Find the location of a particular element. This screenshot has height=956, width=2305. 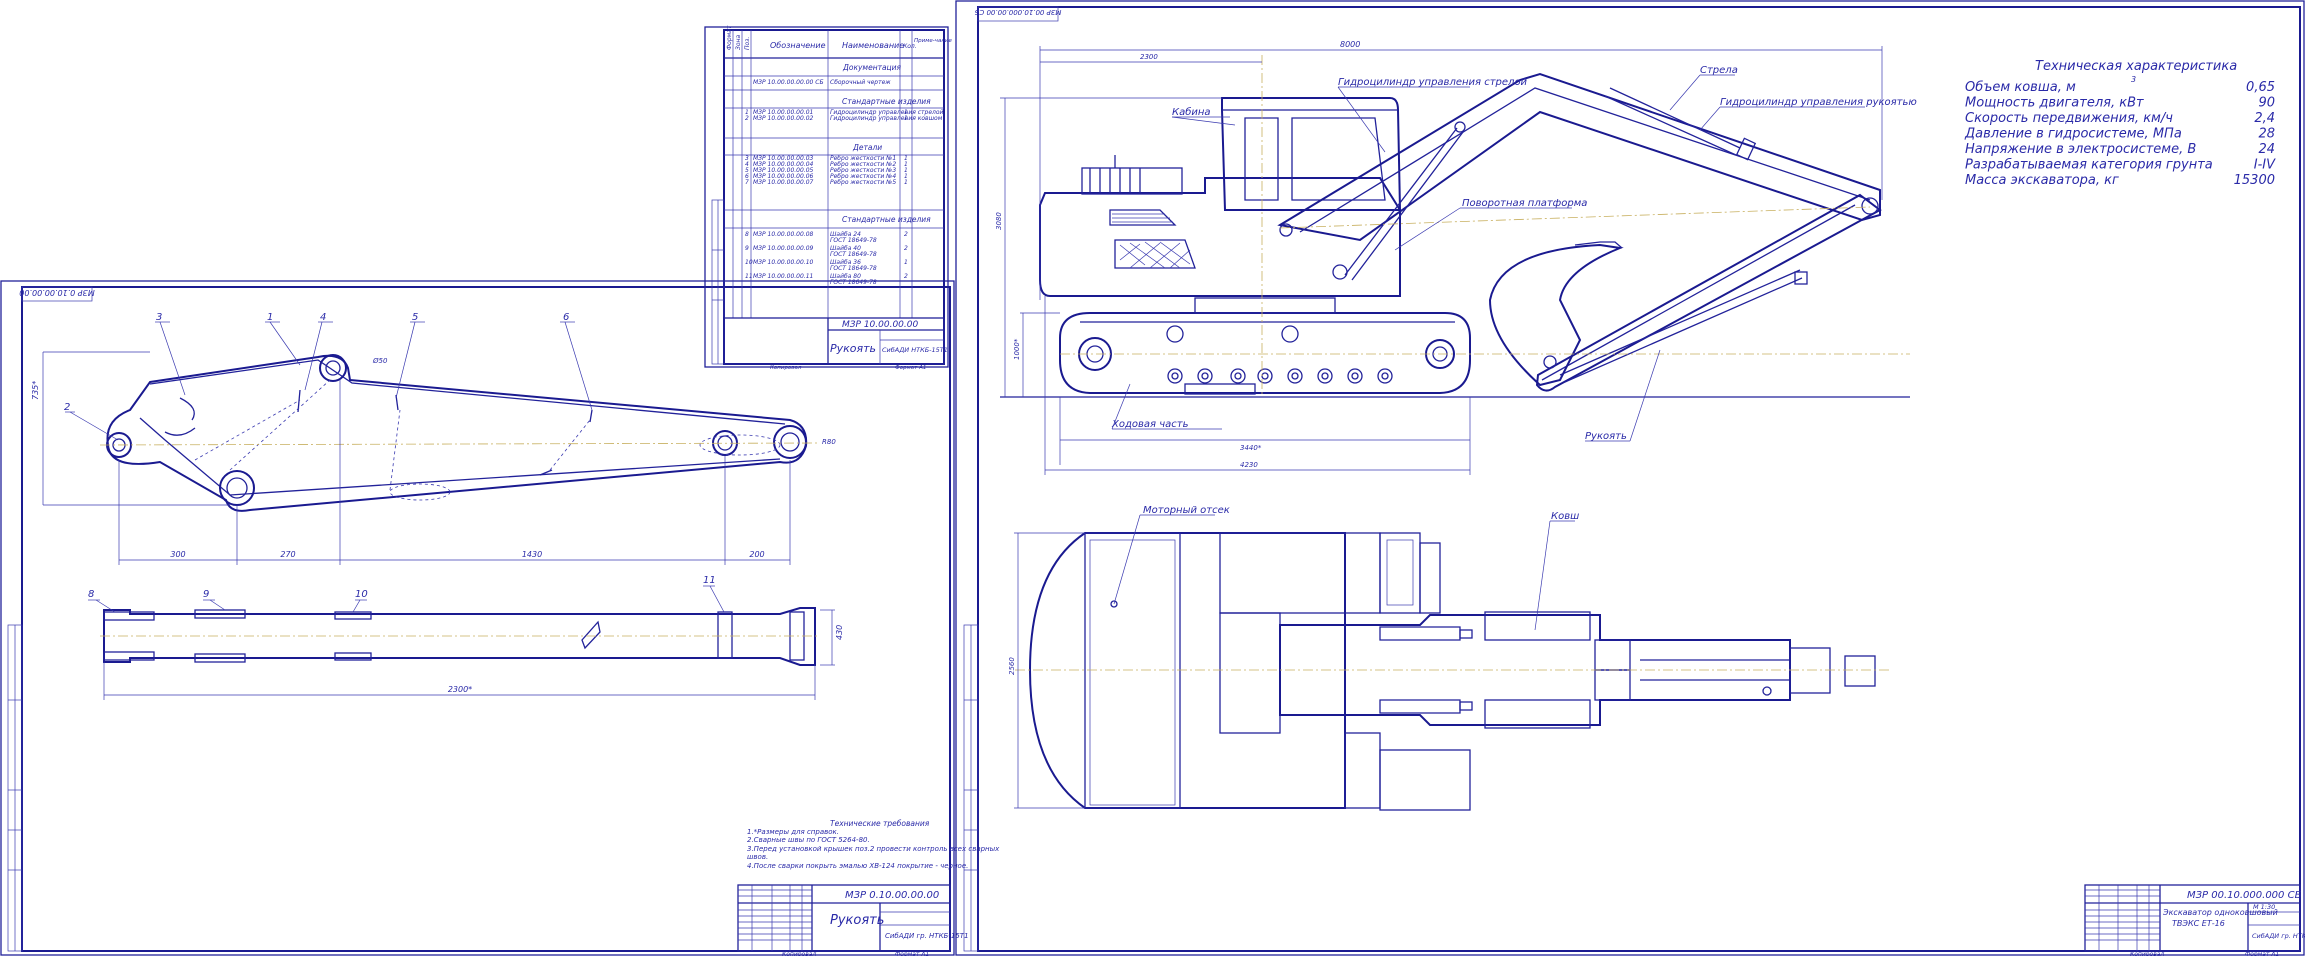

part-10: 10 is located at coordinates (361, 594).